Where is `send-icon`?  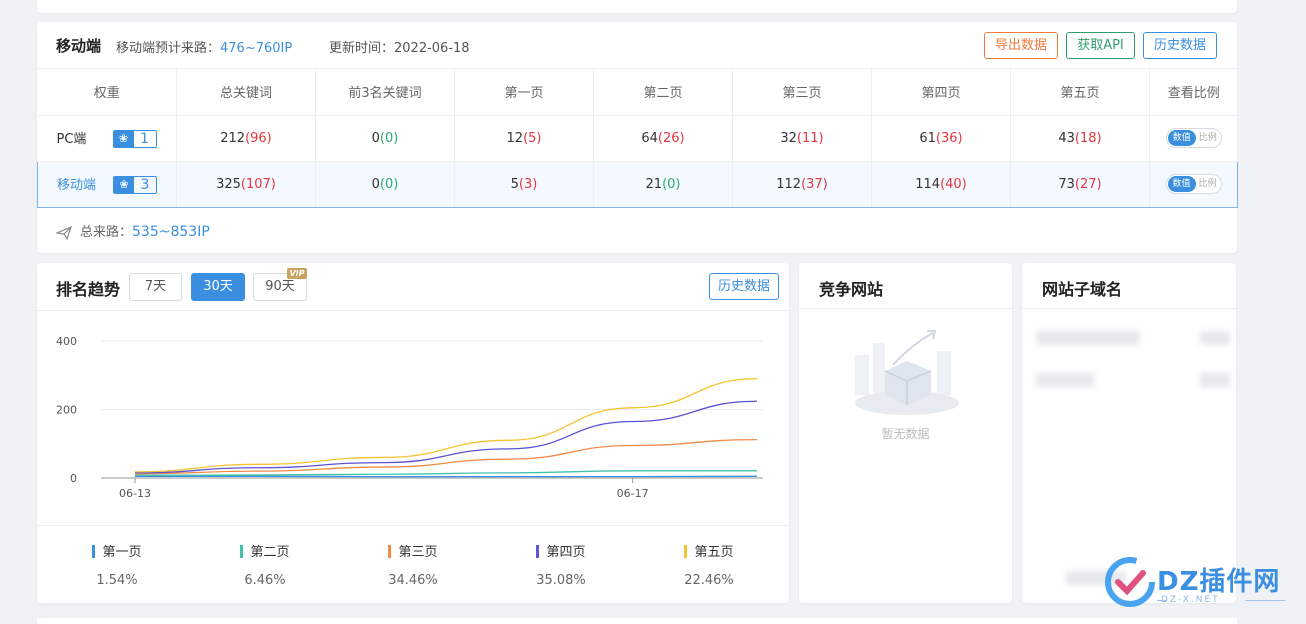 send-icon is located at coordinates (64, 232).